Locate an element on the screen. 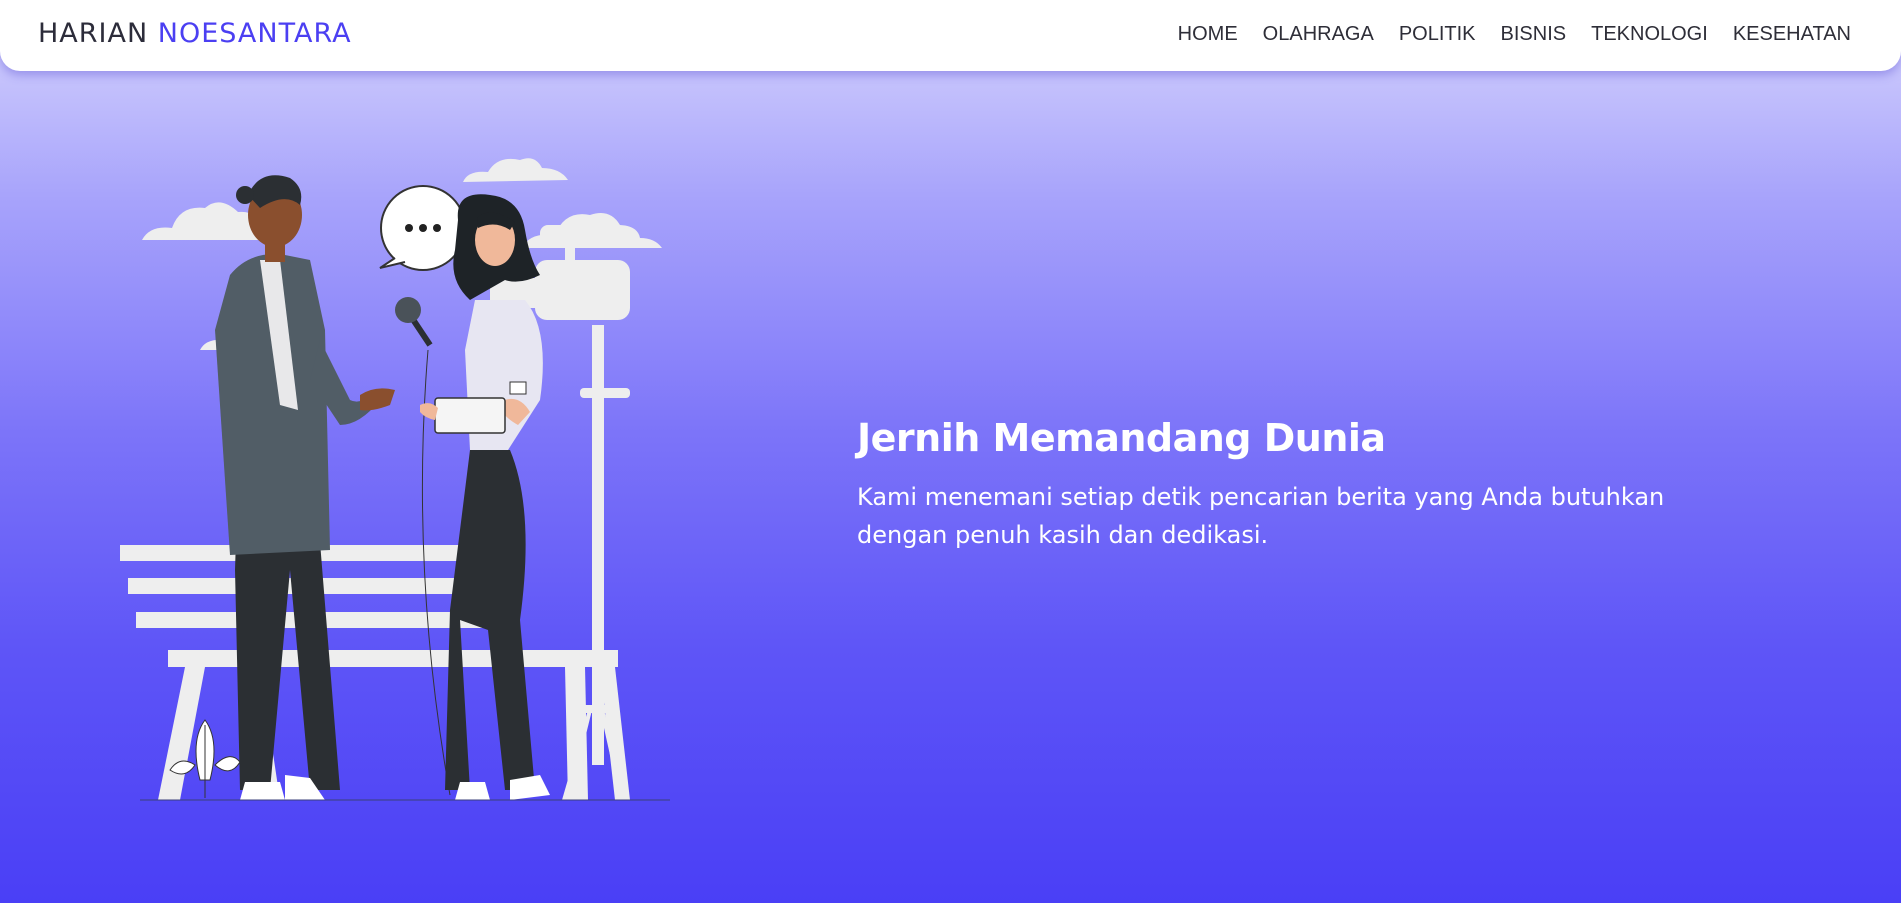 The height and width of the screenshot is (903, 1901). nav-bisnis: BISNIS is located at coordinates (1534, 34).